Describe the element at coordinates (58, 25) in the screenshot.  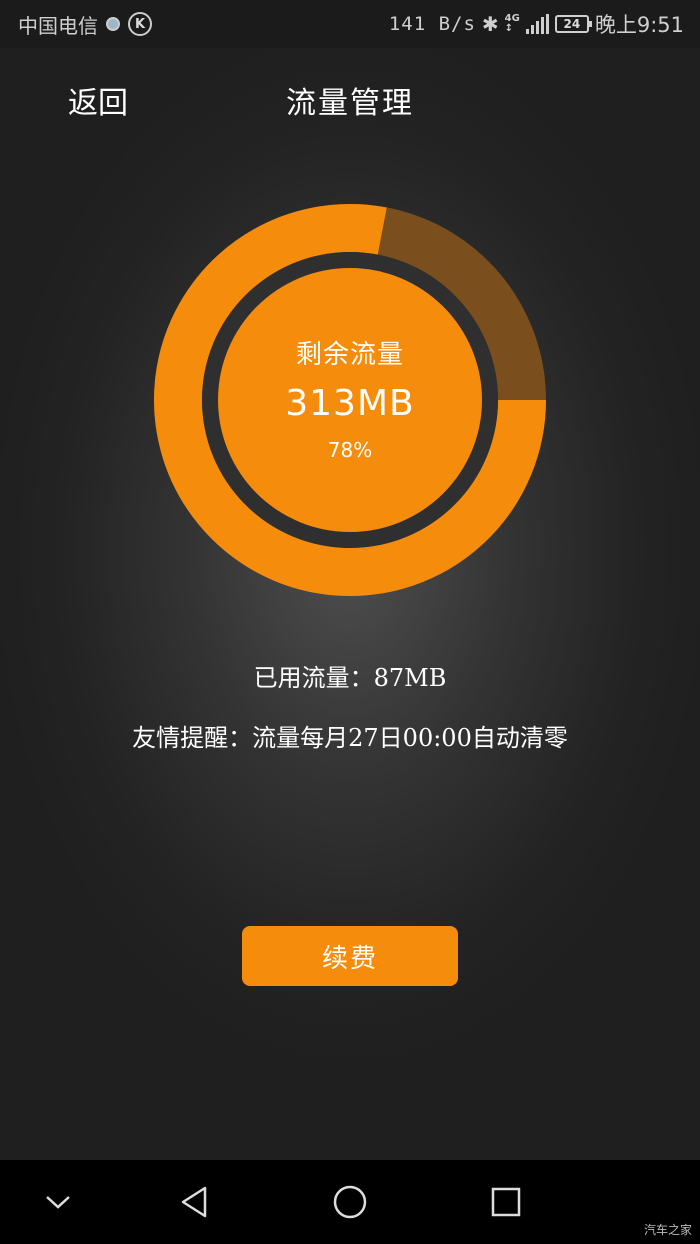
I see `carrier-name: 中国电信` at that location.